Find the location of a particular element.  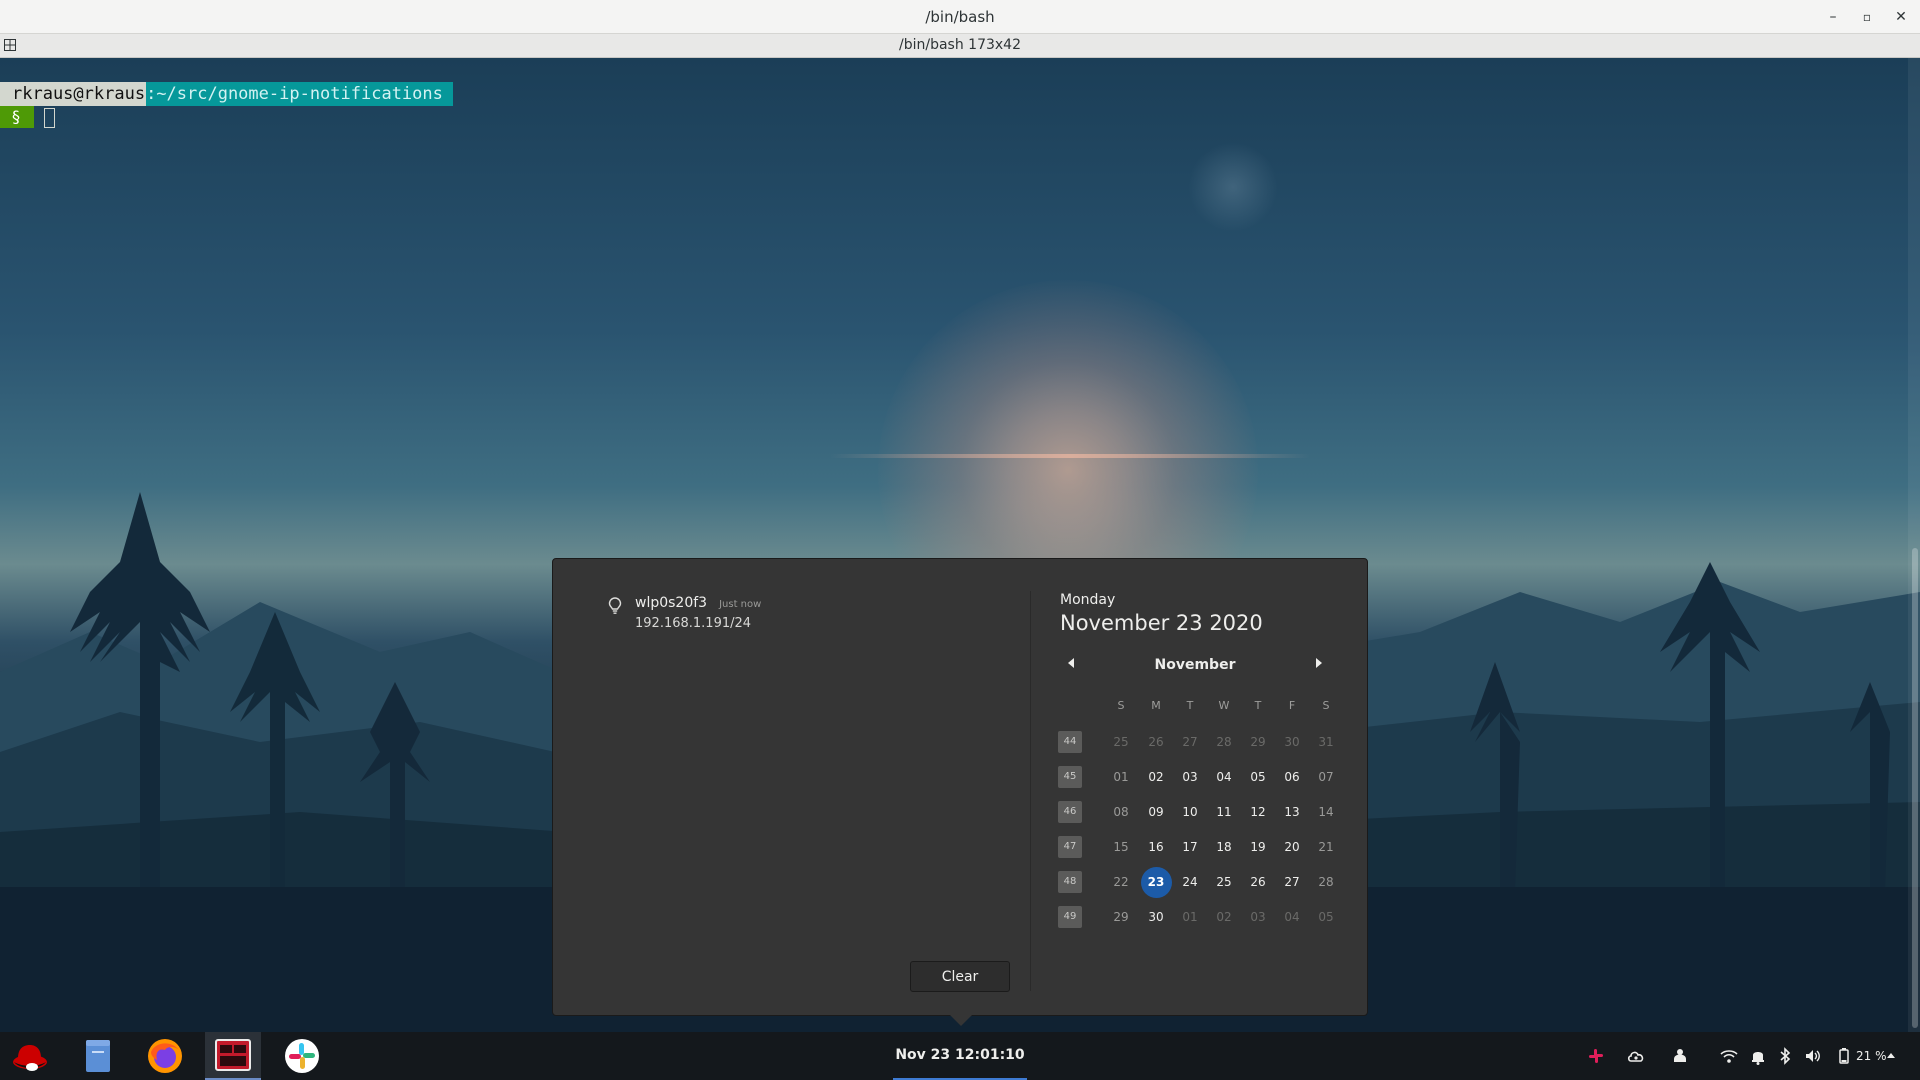

clear-notifications-button: Clear is located at coordinates (960, 976).